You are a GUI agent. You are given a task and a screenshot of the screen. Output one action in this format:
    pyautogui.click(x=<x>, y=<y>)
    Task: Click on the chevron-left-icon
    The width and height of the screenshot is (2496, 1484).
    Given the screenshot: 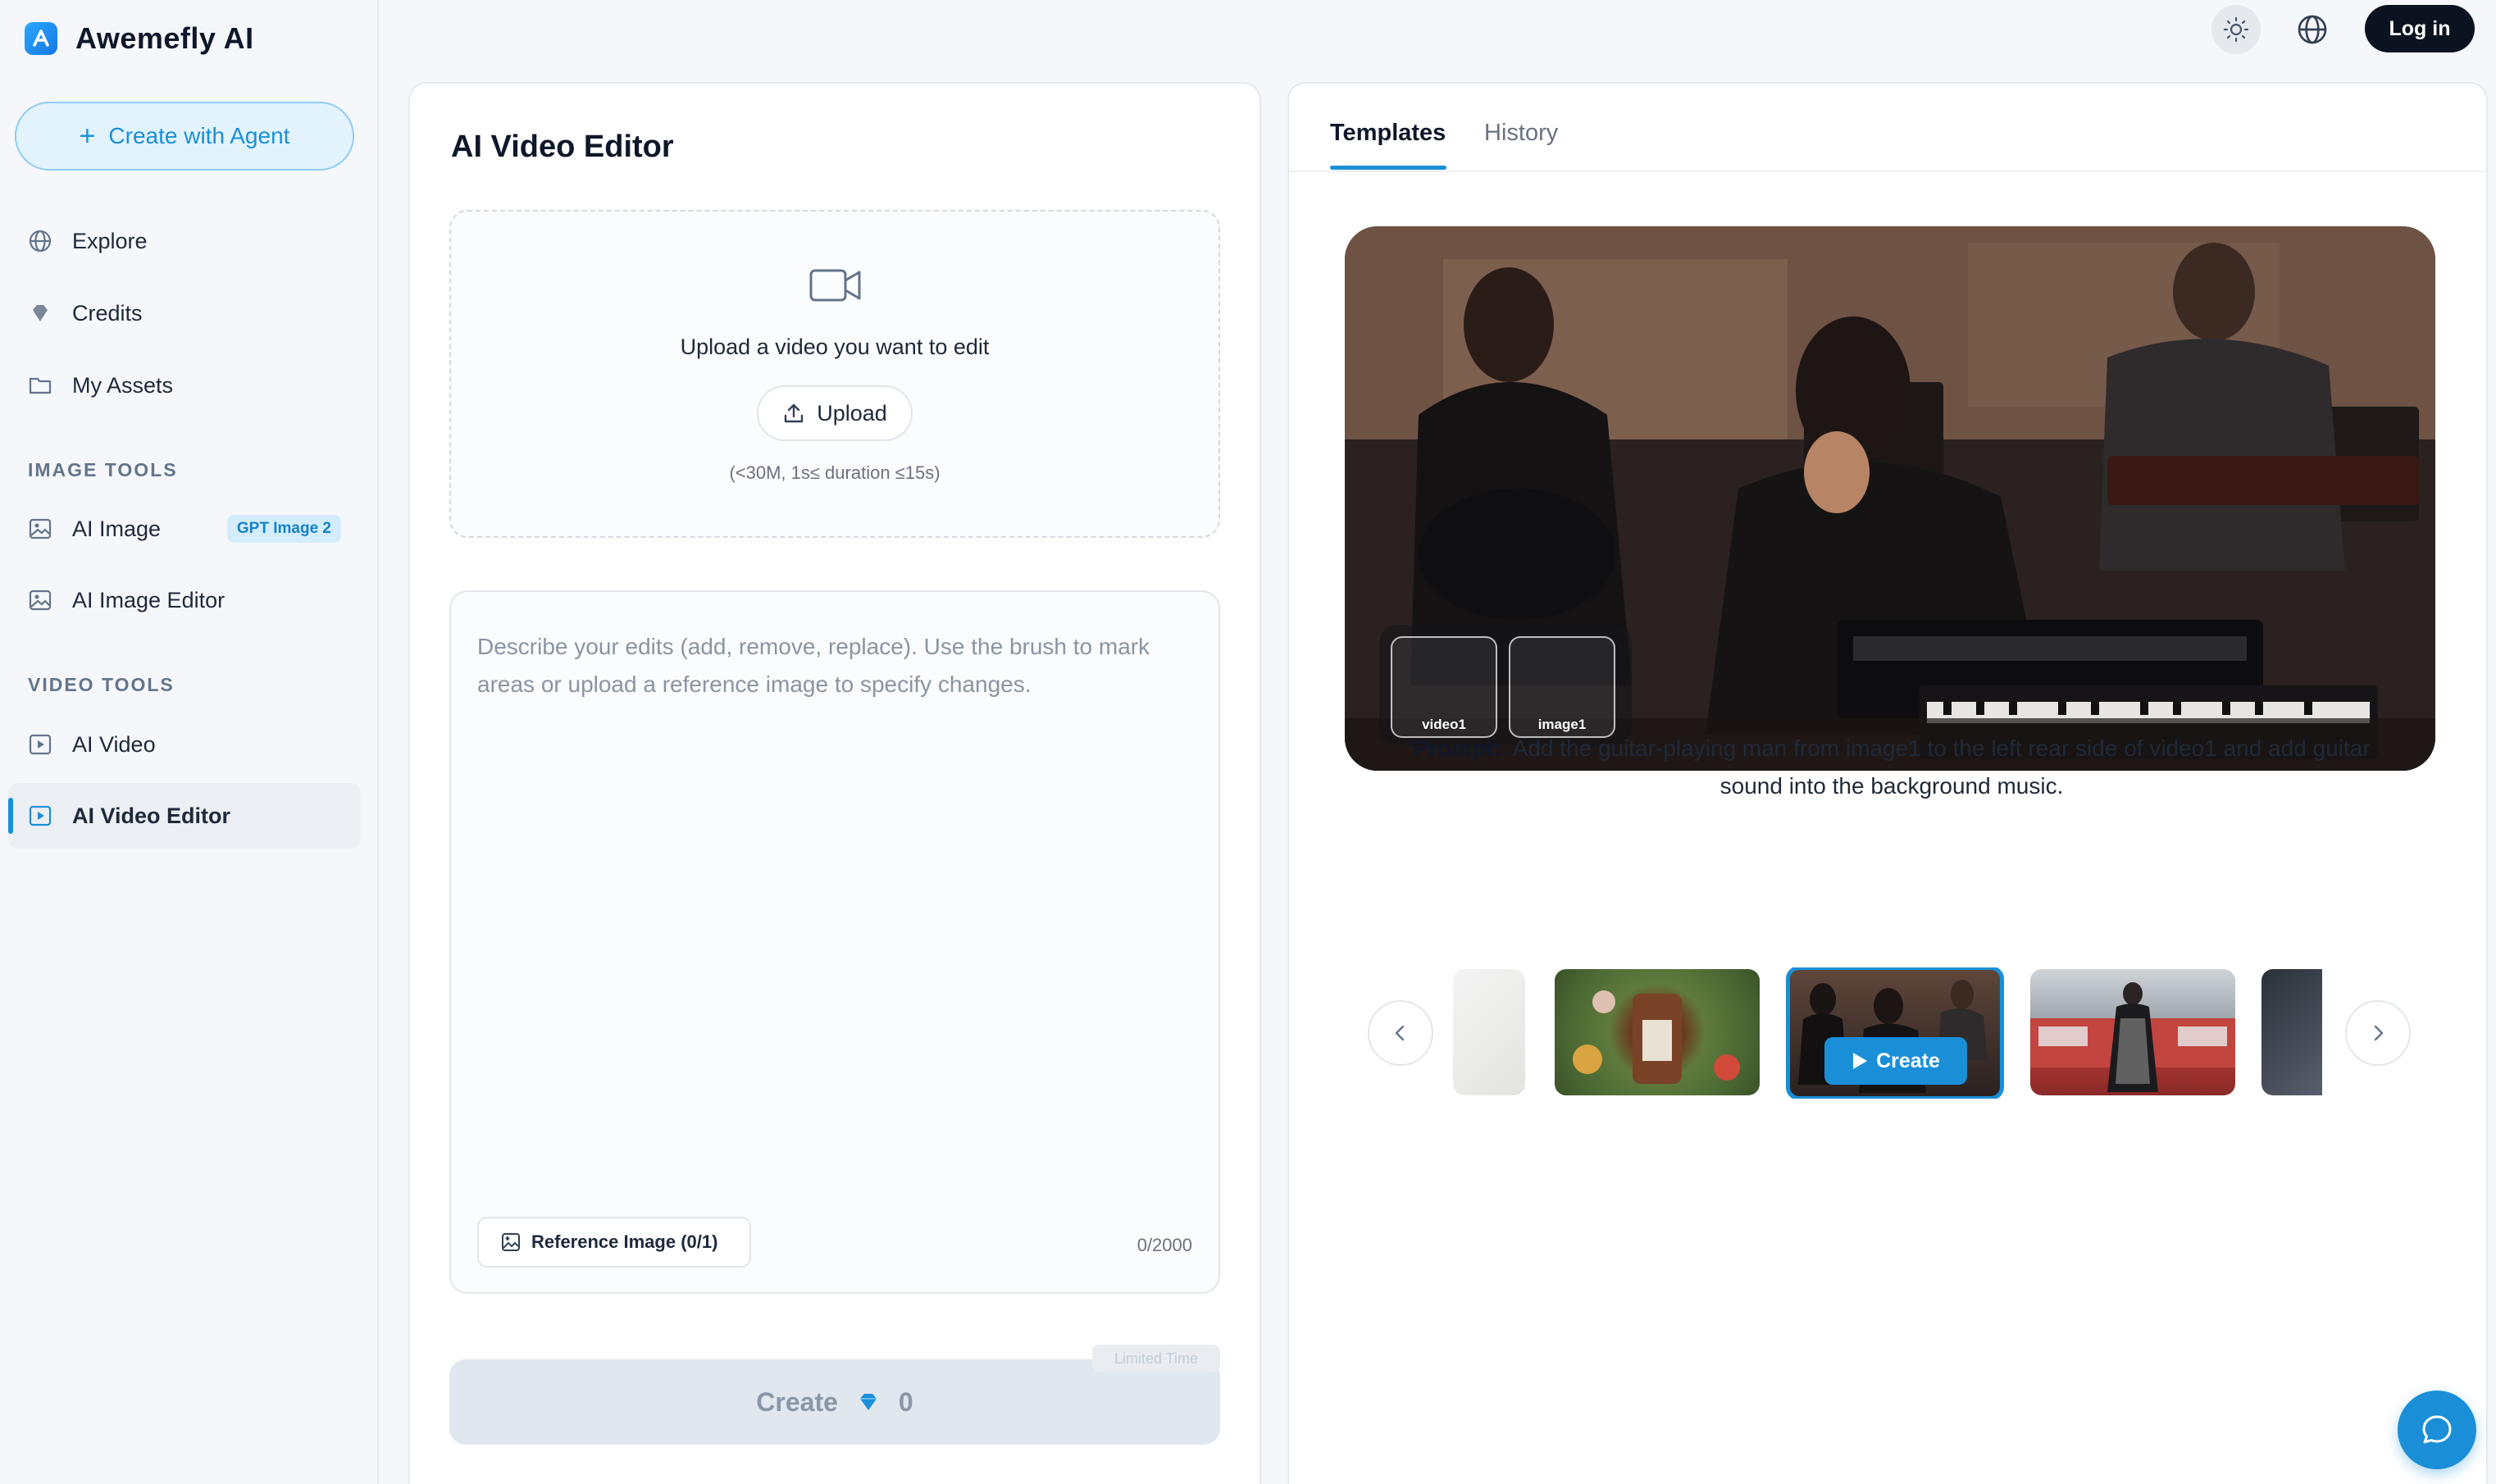 What is the action you would take?
    pyautogui.click(x=1400, y=1033)
    